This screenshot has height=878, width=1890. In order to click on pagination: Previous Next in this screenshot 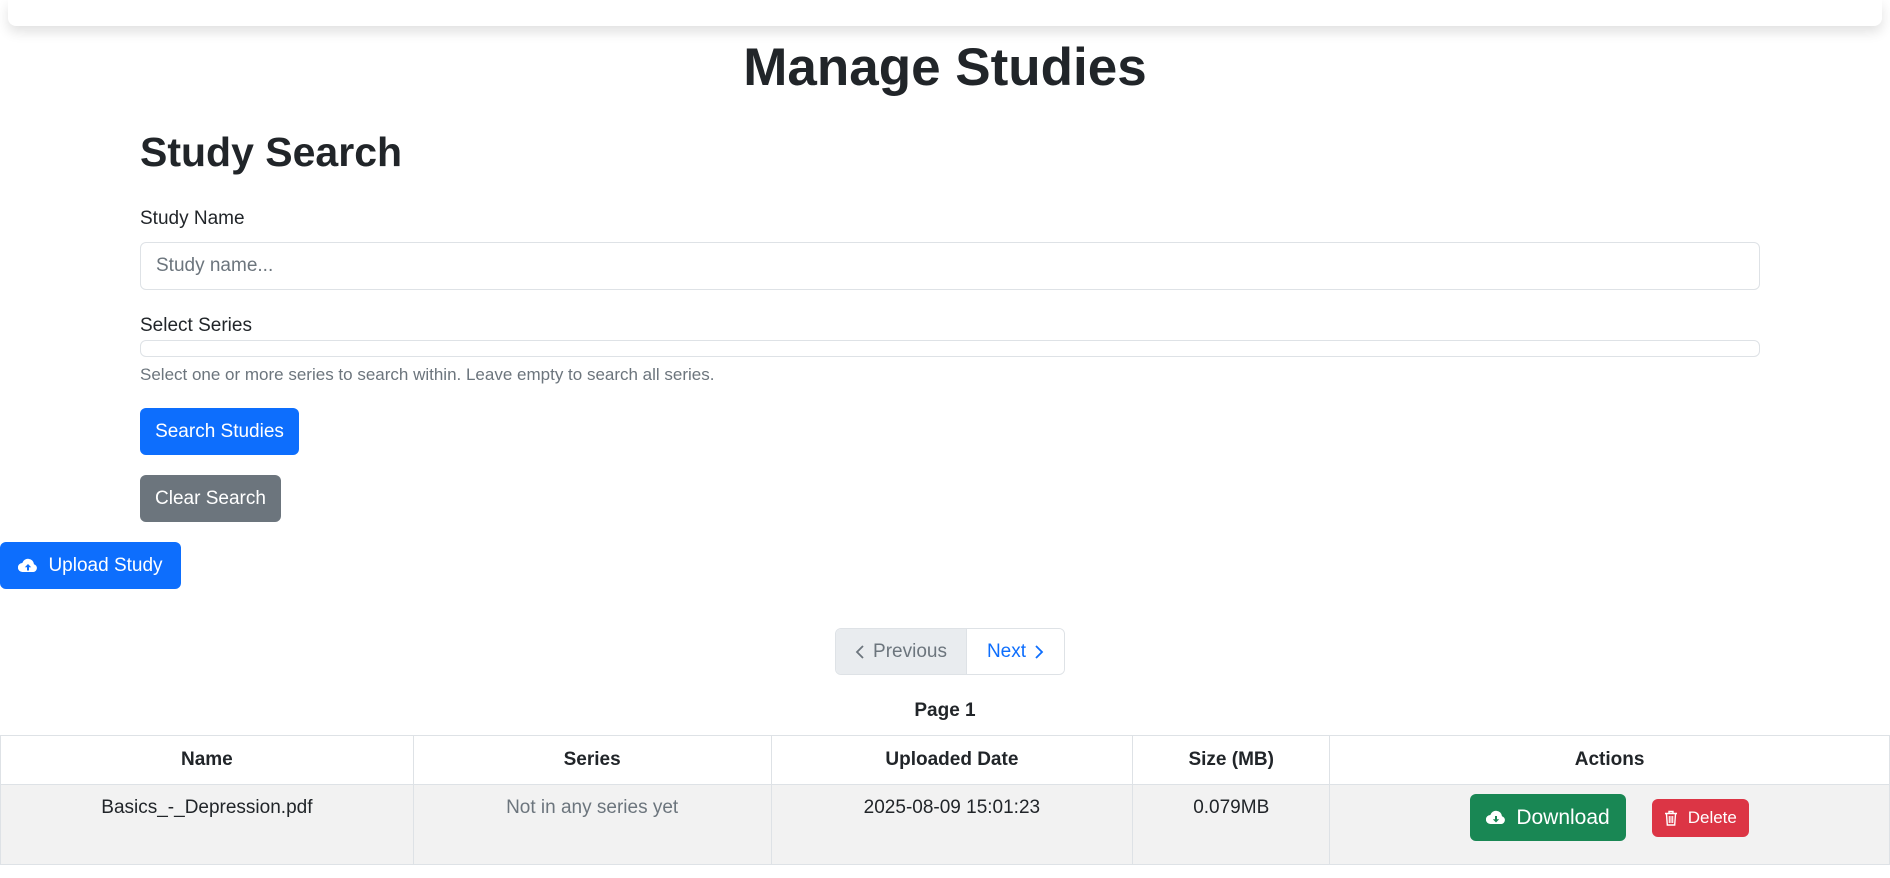, I will do `click(950, 651)`.